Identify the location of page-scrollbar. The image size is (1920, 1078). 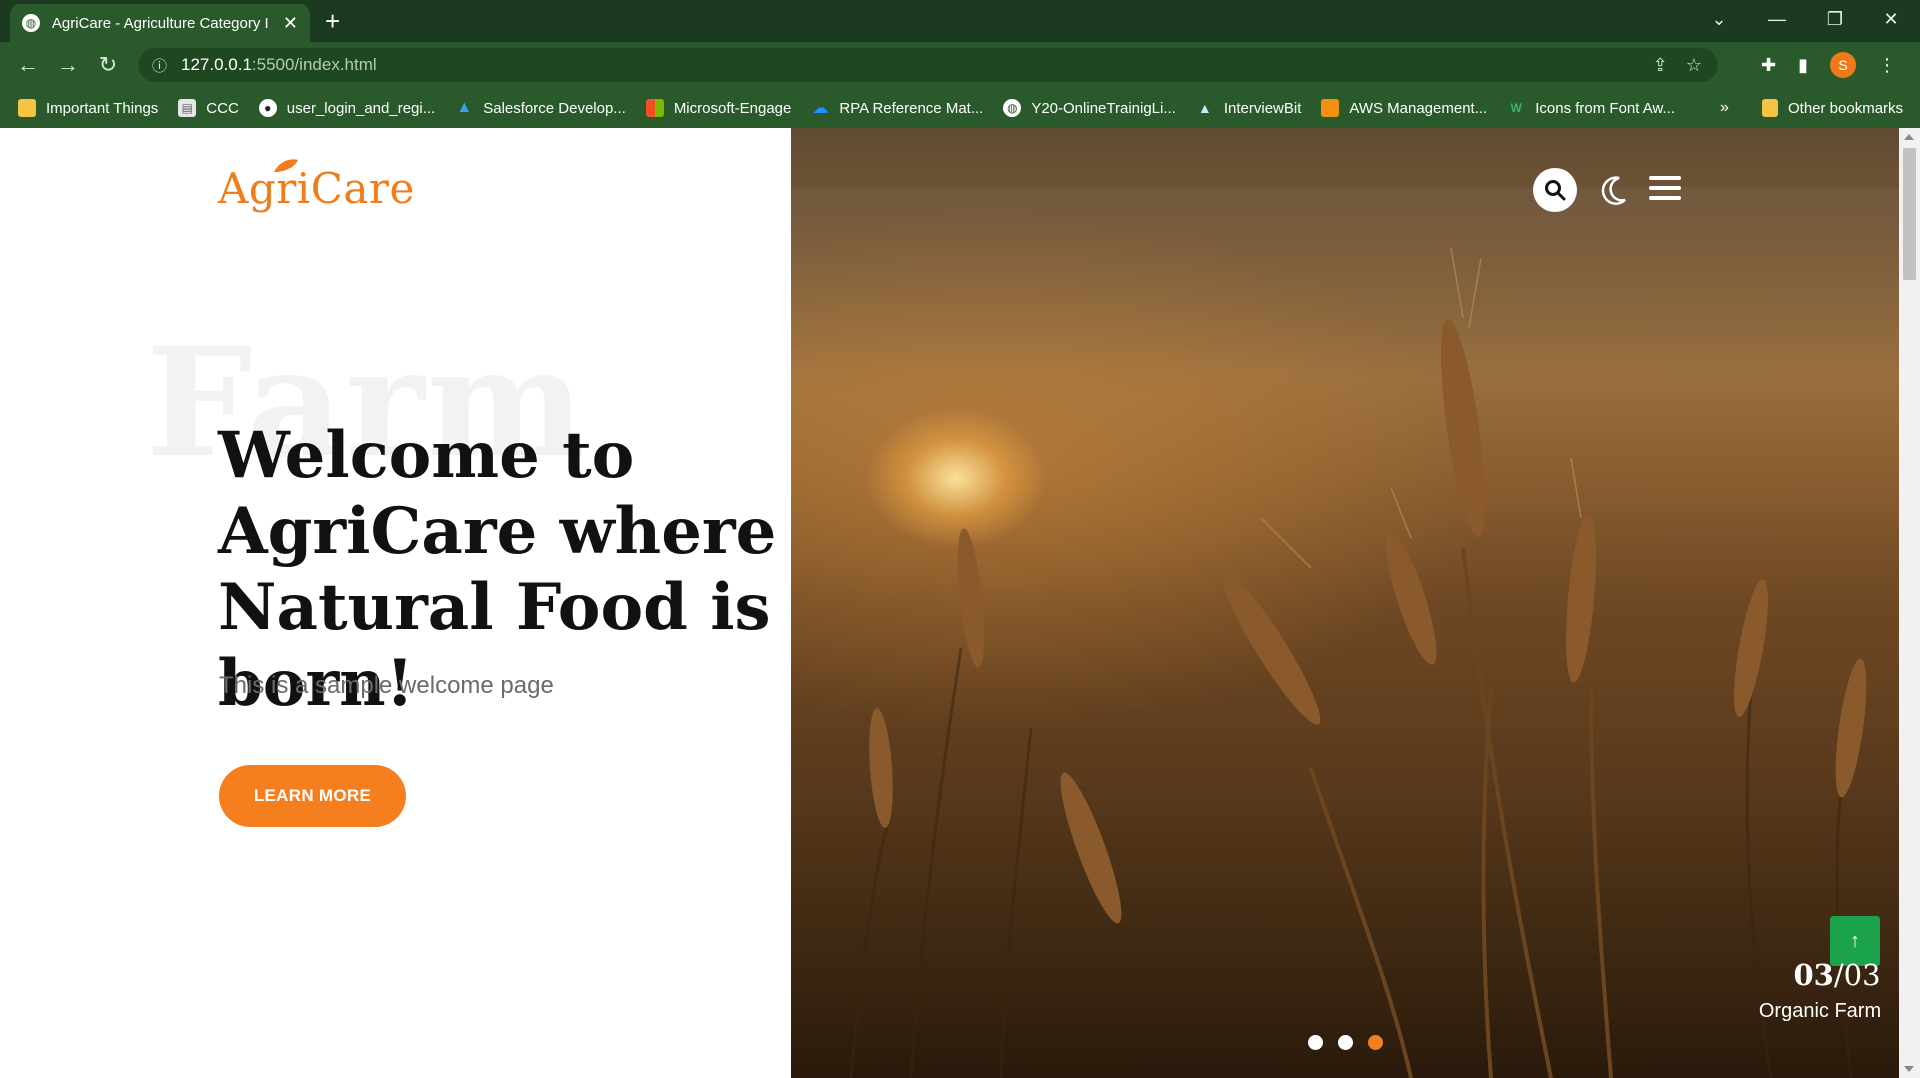
(1909, 603).